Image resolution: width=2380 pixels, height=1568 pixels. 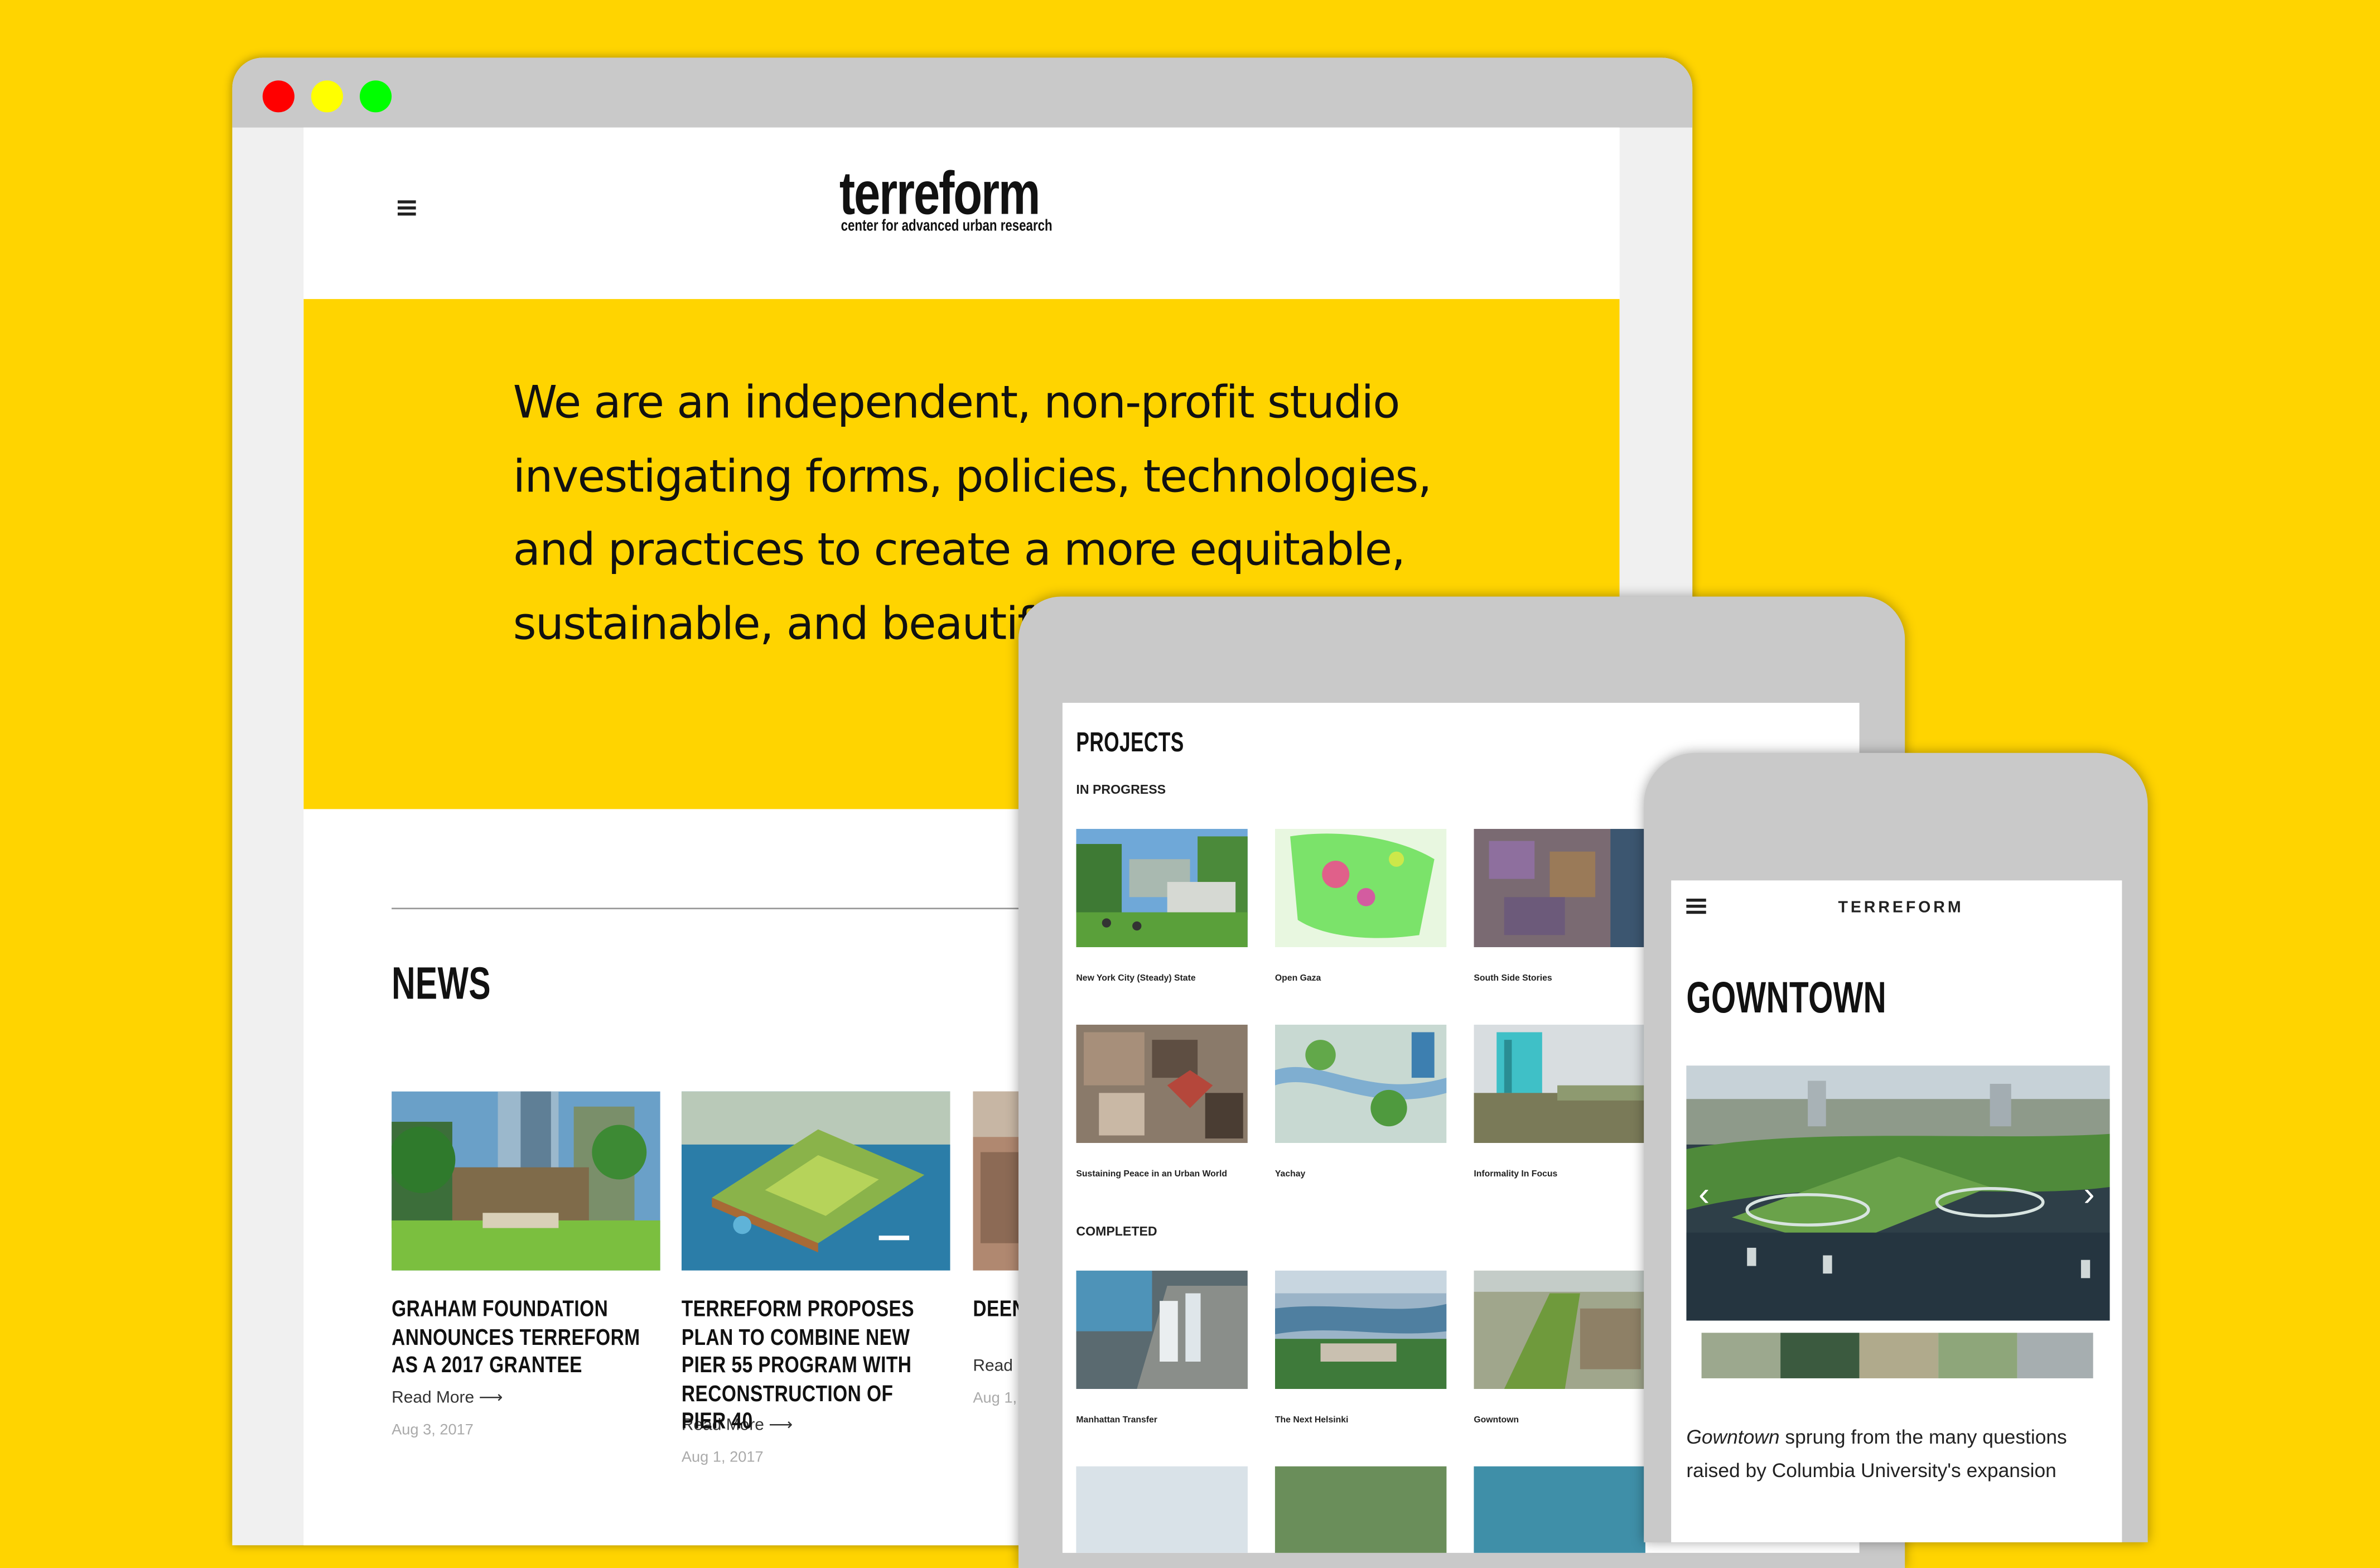 What do you see at coordinates (2088, 1195) in the screenshot?
I see `chevron-right-icon: ›` at bounding box center [2088, 1195].